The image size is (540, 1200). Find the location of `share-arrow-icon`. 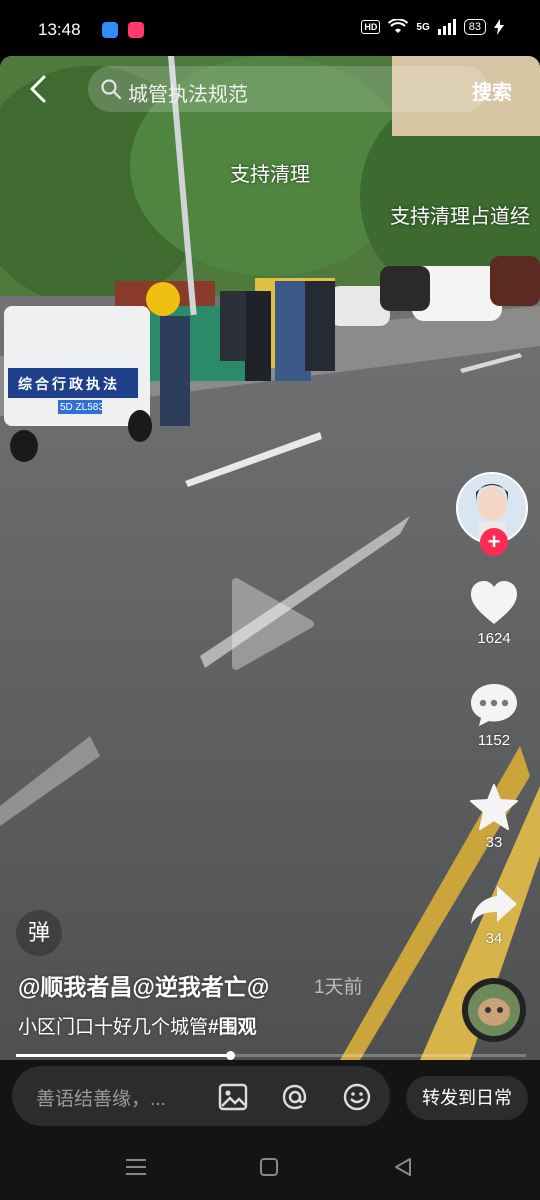

share-arrow-icon is located at coordinates (494, 905).